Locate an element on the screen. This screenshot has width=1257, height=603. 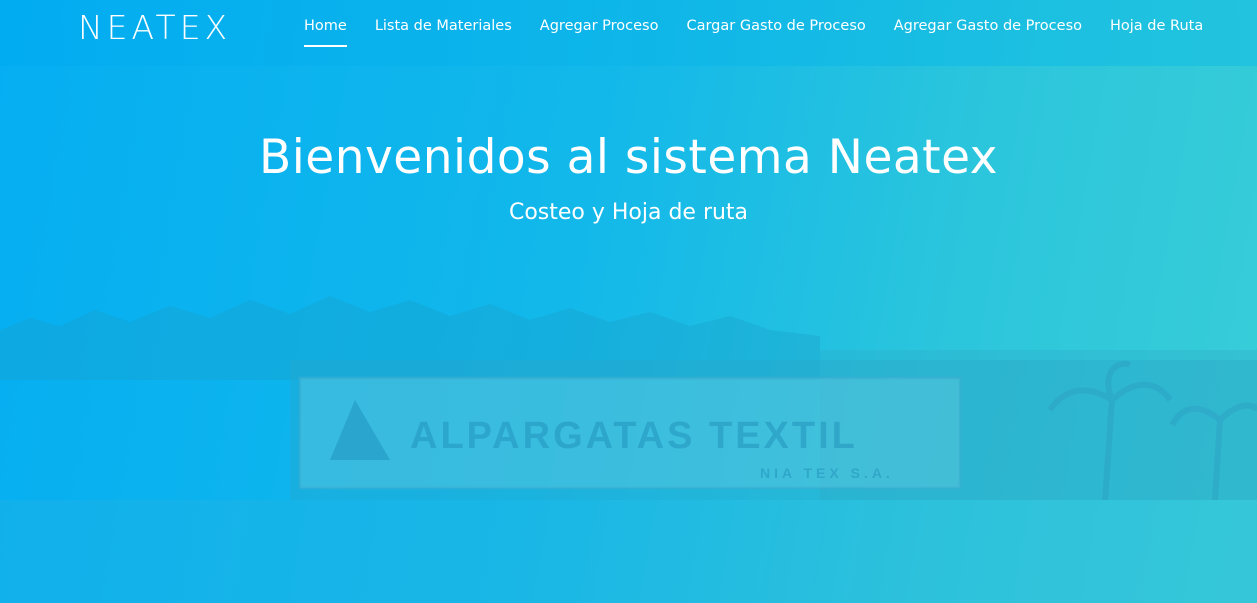
background-sign-board is located at coordinates (630, 433).